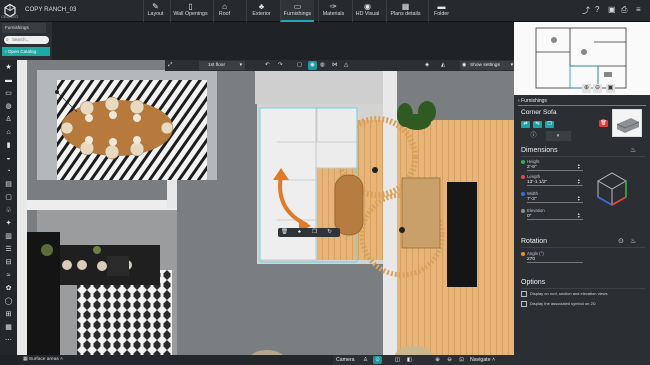  What do you see at coordinates (297, 6) in the screenshot?
I see `sofa-icon: ▭` at bounding box center [297, 6].